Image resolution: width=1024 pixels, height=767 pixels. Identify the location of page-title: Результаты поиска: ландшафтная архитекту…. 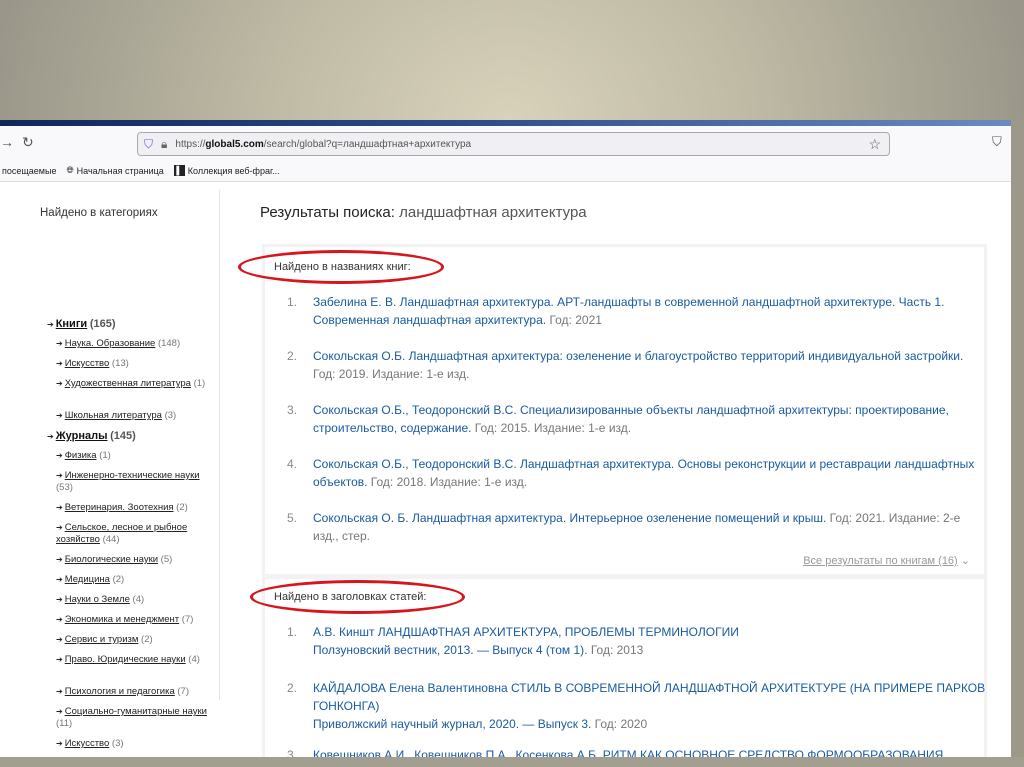
(423, 212).